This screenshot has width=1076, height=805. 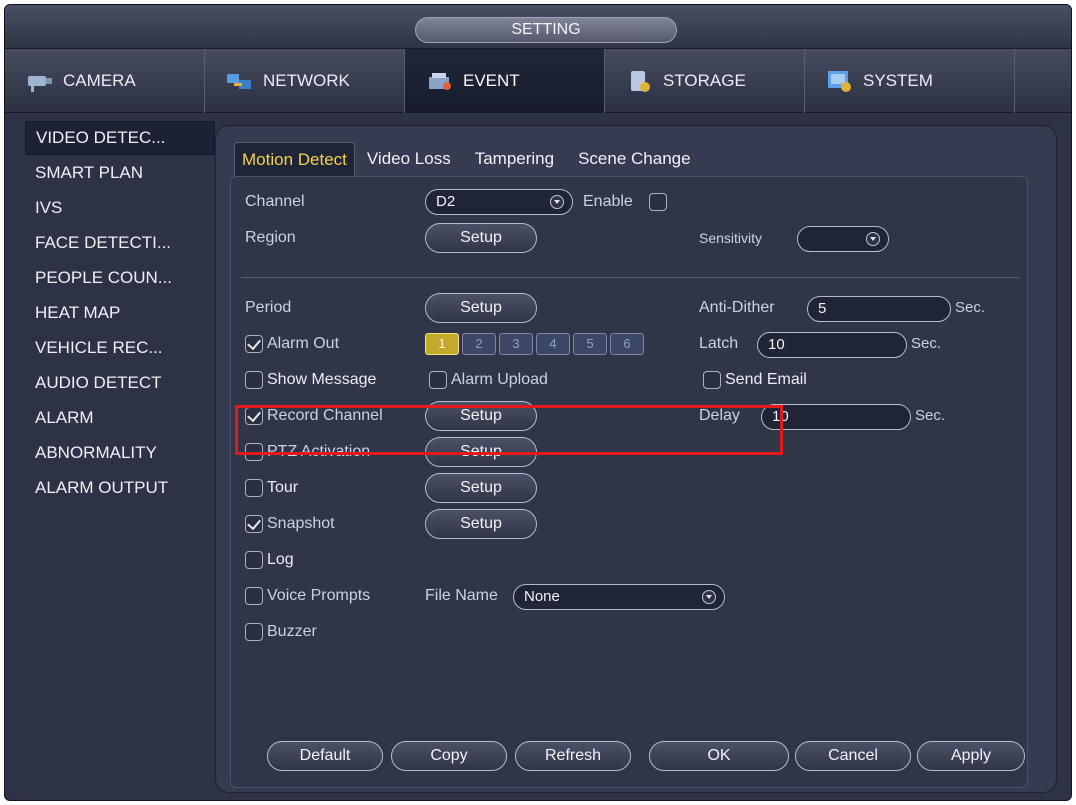 What do you see at coordinates (280, 559) in the screenshot?
I see `log-label: Log` at bounding box center [280, 559].